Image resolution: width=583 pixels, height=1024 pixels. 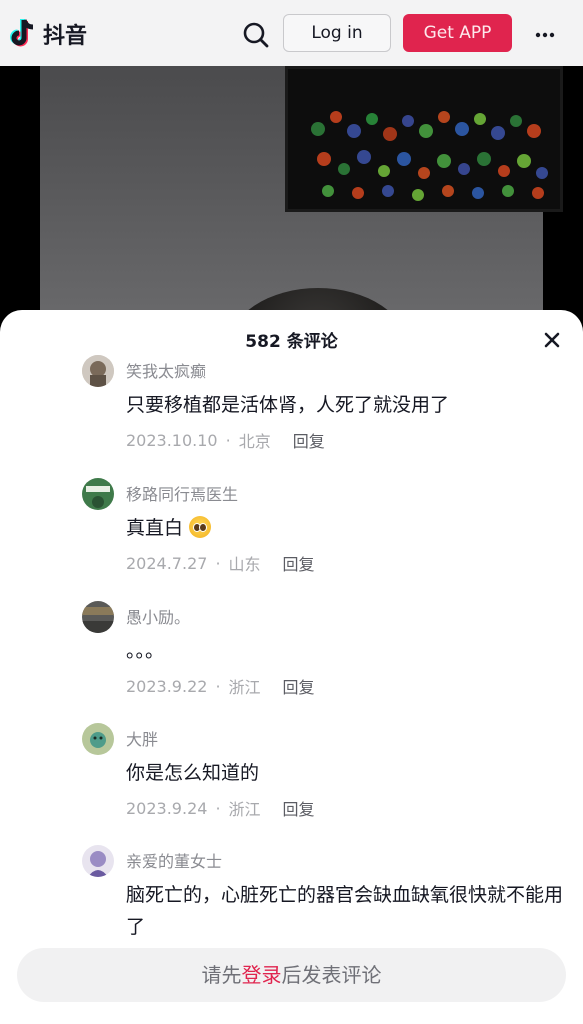 What do you see at coordinates (166, 370) in the screenshot?
I see `comment-username: 笑我太疯癫` at bounding box center [166, 370].